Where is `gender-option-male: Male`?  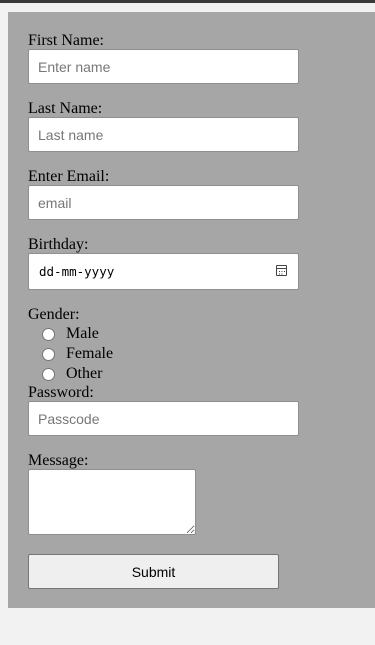
gender-option-male: Male is located at coordinates (70, 334).